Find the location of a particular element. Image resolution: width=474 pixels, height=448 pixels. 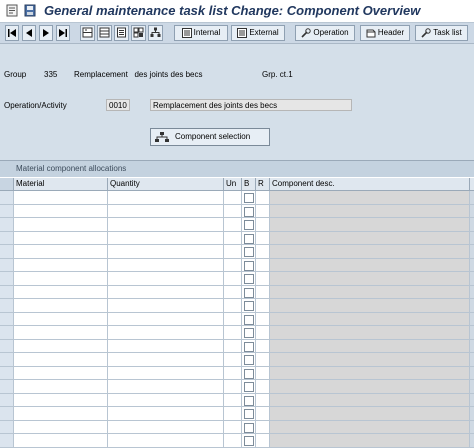

hierarchy-button is located at coordinates (155, 33).